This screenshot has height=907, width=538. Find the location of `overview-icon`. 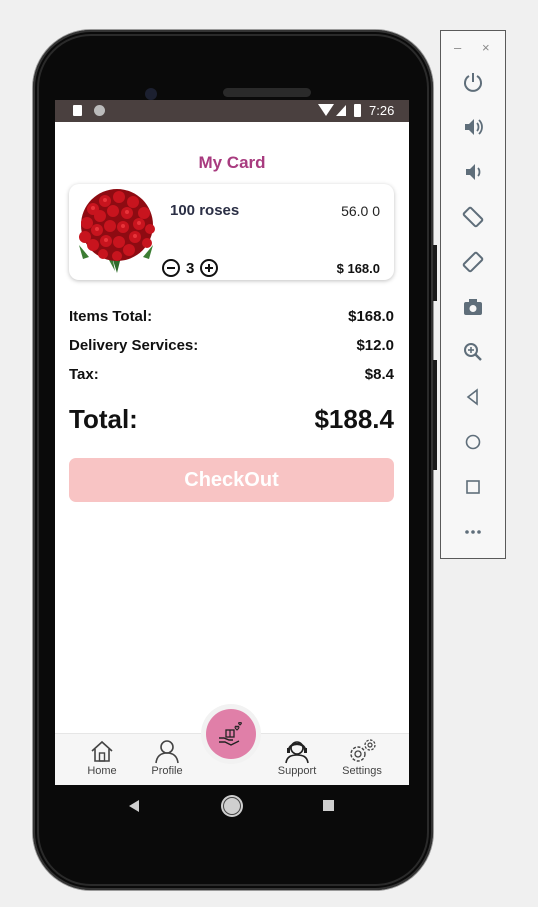

overview-icon is located at coordinates (473, 487).